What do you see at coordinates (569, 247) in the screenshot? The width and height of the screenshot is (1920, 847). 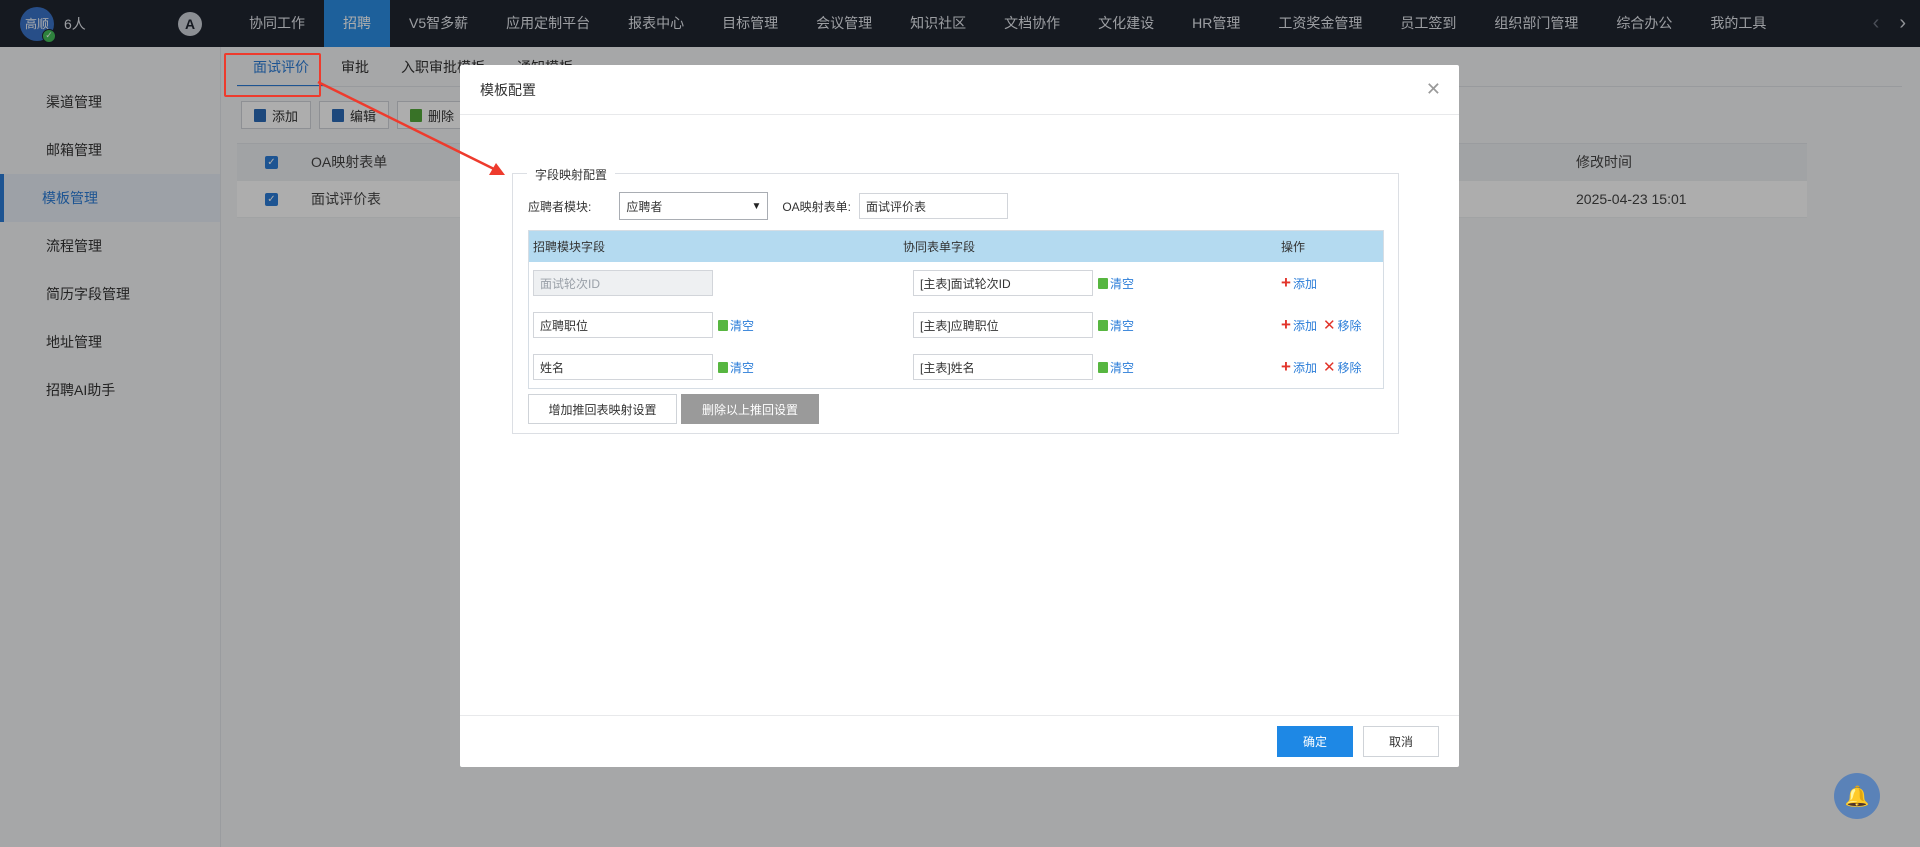 I see `col-recruit-field: 招聘模块字段` at bounding box center [569, 247].